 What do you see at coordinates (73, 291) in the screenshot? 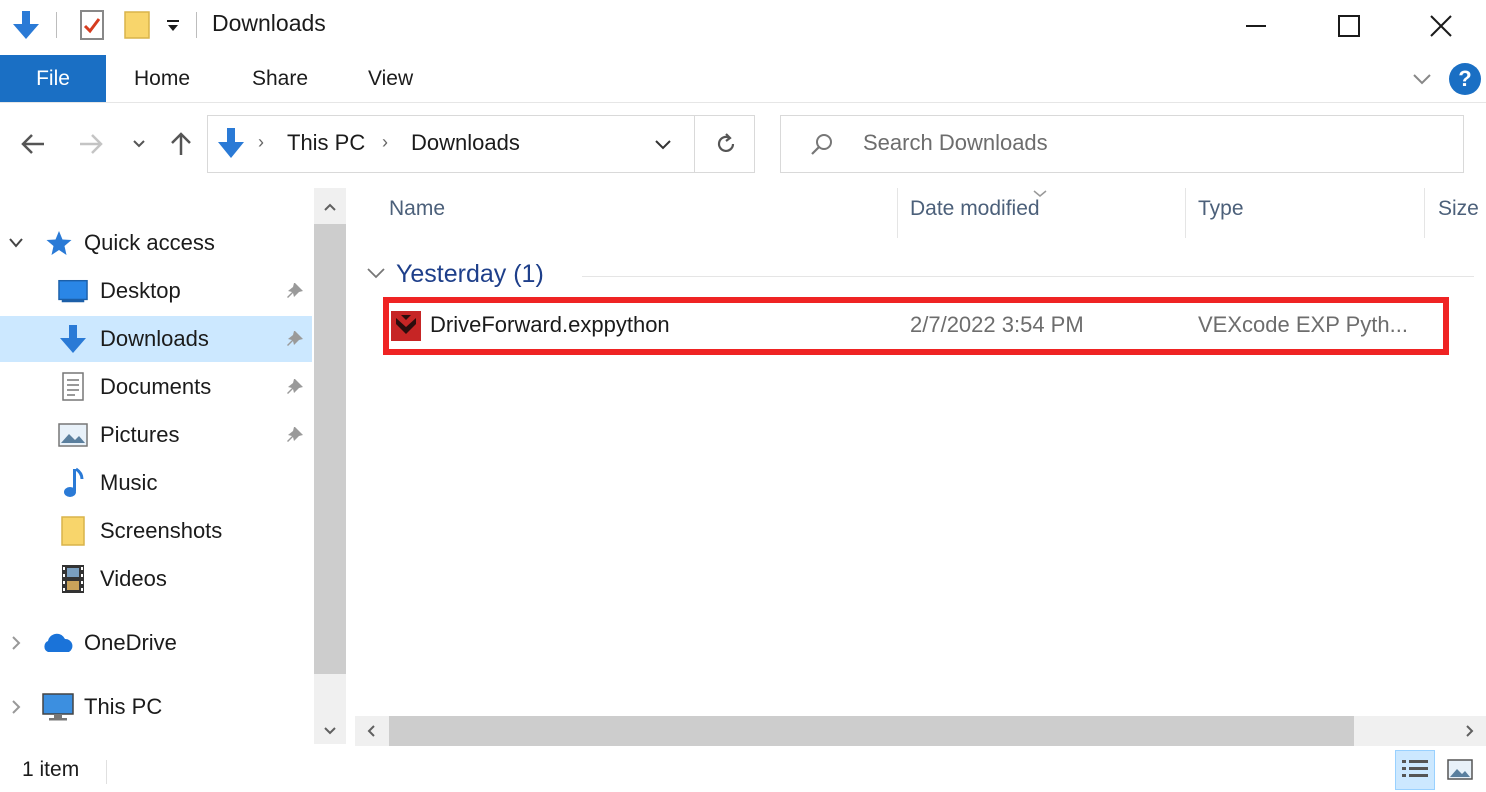
I see `desktop-icon` at bounding box center [73, 291].